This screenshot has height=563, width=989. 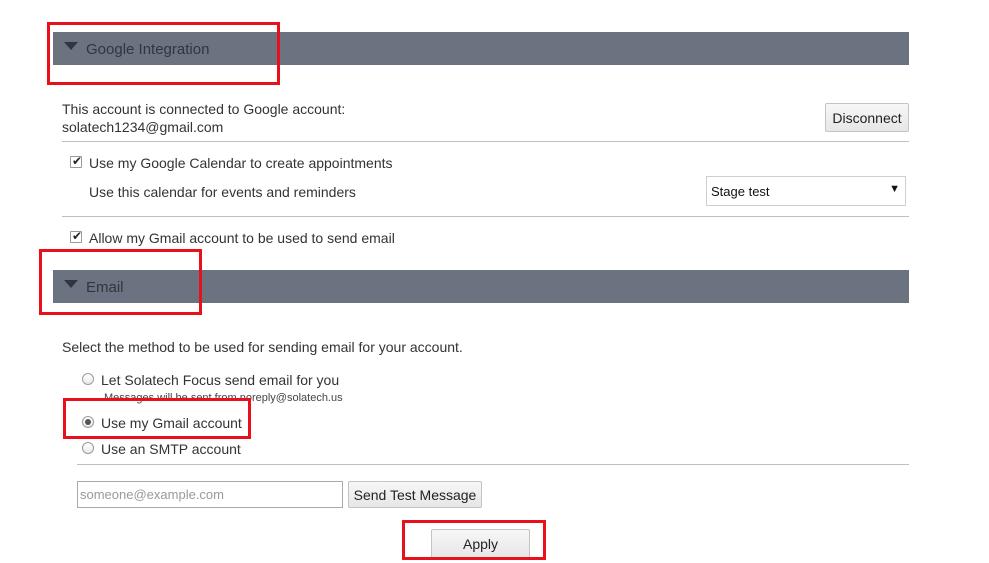 What do you see at coordinates (157, 418) in the screenshot?
I see `highlight-box-gmail-option` at bounding box center [157, 418].